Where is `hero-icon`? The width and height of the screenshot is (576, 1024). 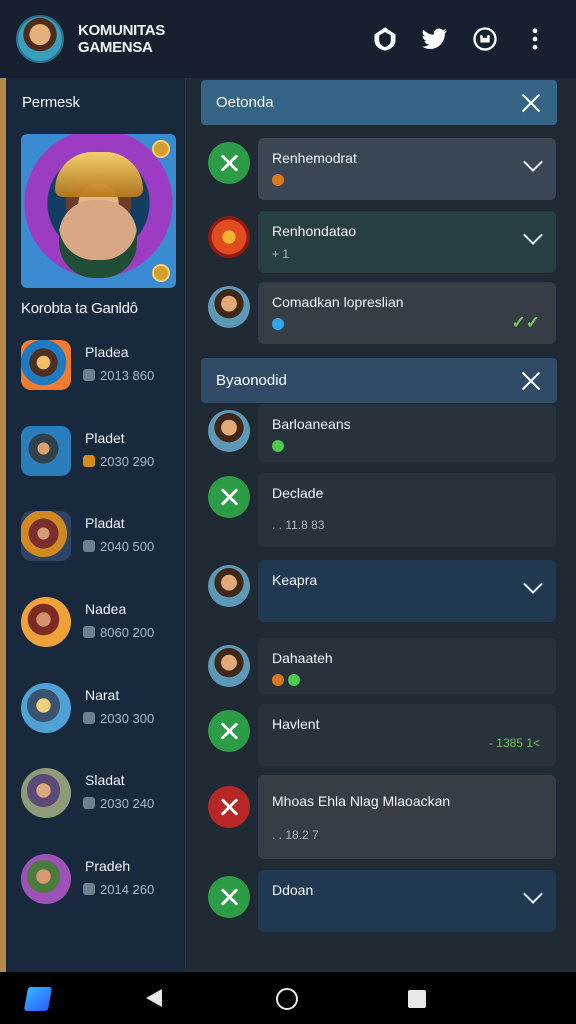
hero-icon is located at coordinates (46, 365).